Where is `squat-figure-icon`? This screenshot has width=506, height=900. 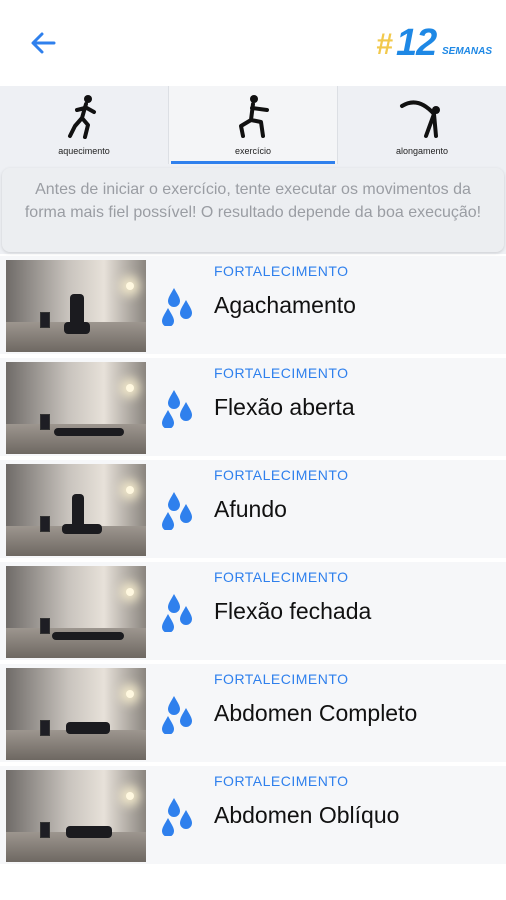
squat-figure-icon is located at coordinates (254, 116).